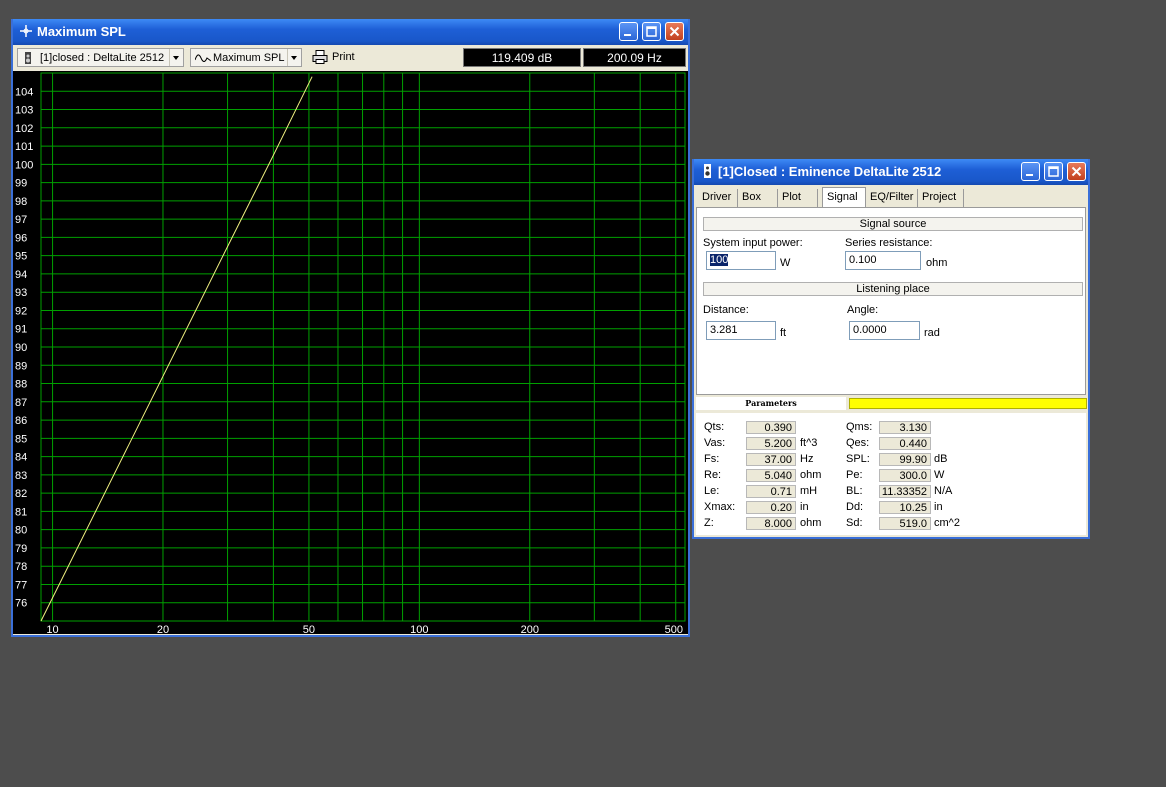  What do you see at coordinates (709, 523) in the screenshot?
I see `parameter-name: Z:` at bounding box center [709, 523].